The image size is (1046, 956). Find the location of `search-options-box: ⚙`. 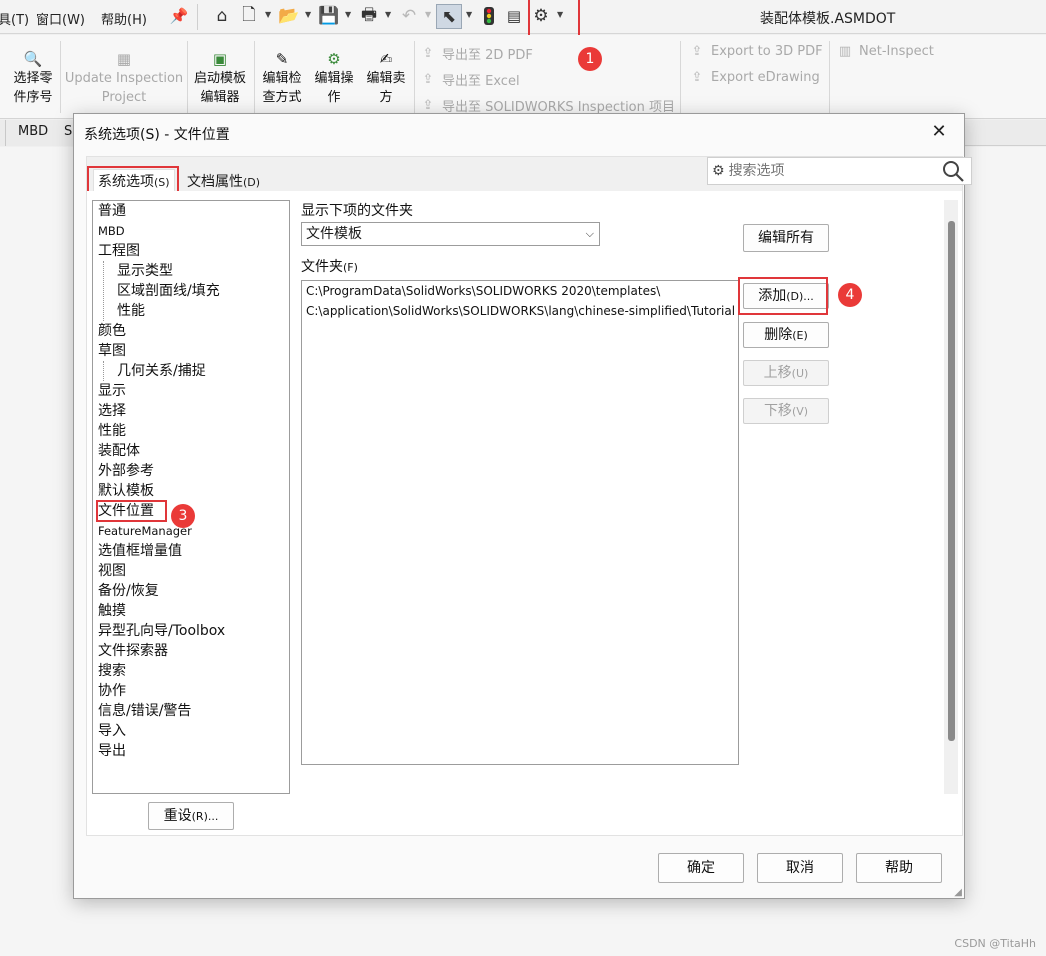

search-options-box: ⚙ is located at coordinates (839, 171).